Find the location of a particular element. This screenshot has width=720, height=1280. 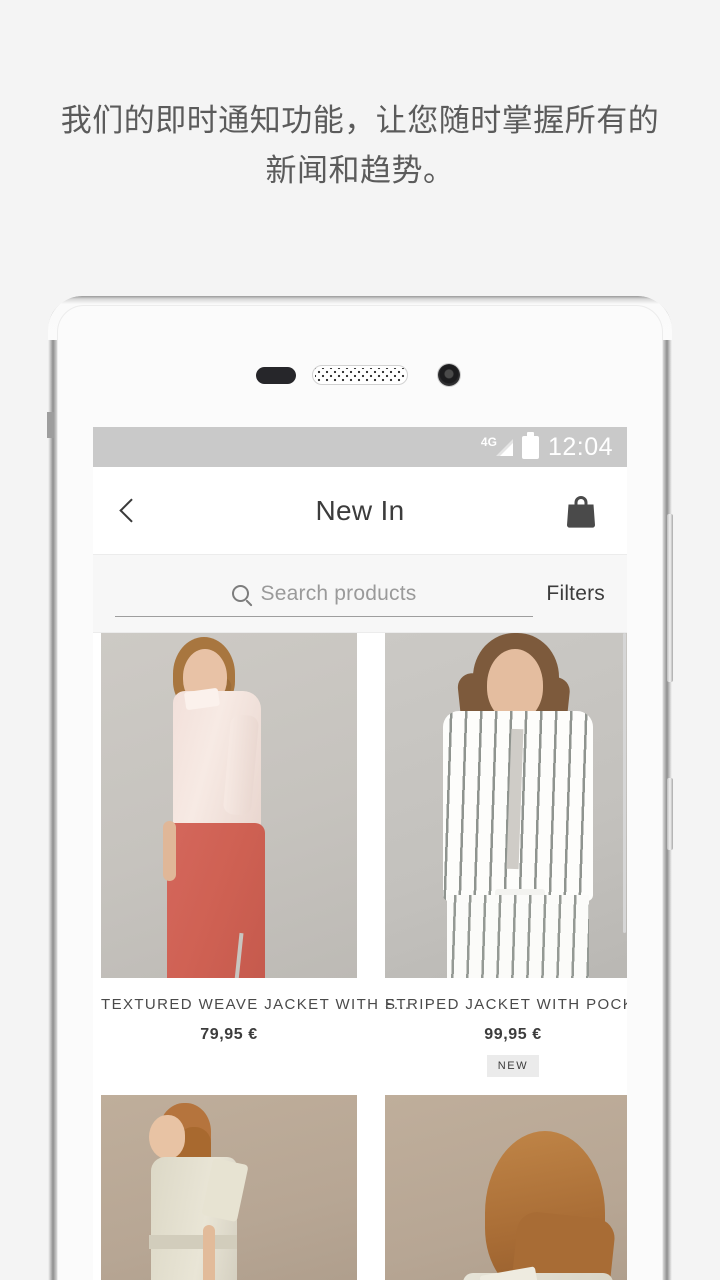

signal-bars-icon is located at coordinates (504, 447).